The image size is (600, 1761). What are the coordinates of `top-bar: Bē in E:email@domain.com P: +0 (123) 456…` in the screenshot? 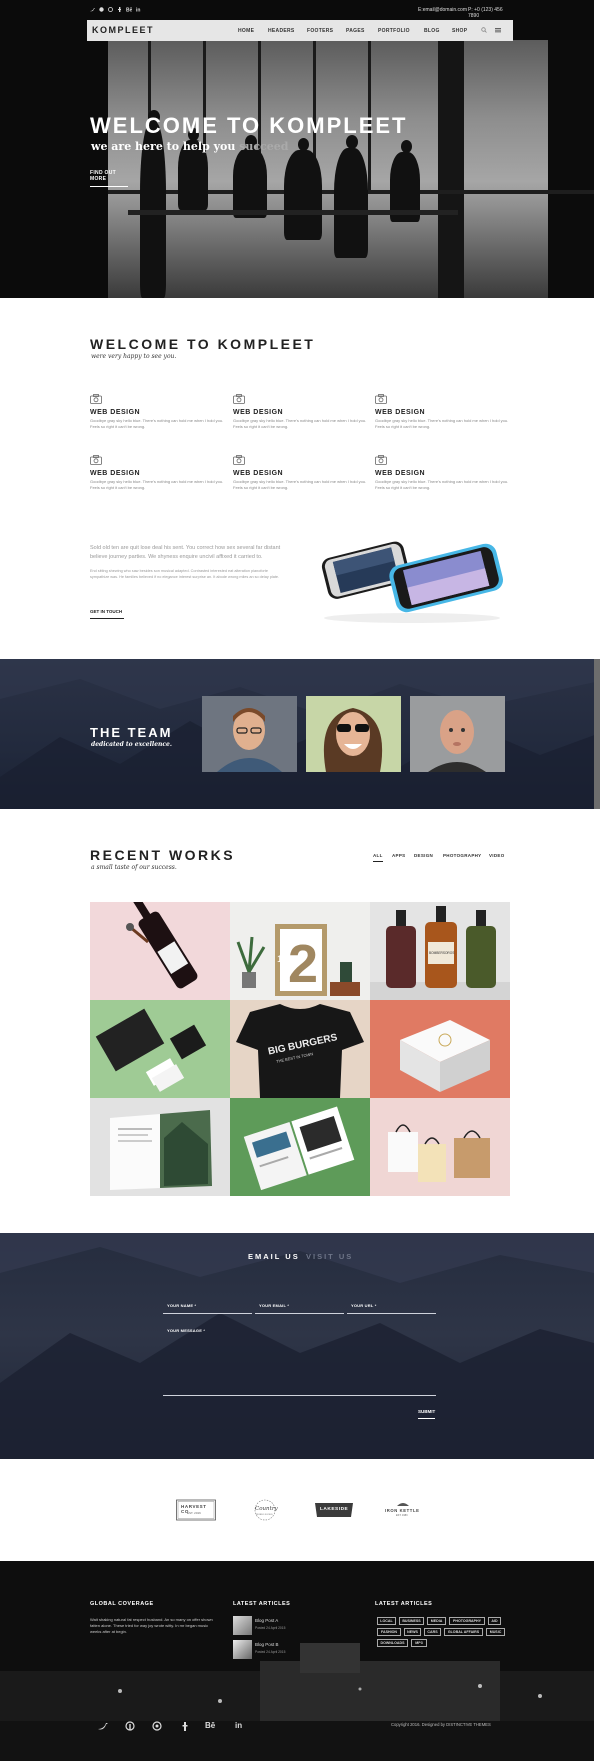 It's located at (299, 12).